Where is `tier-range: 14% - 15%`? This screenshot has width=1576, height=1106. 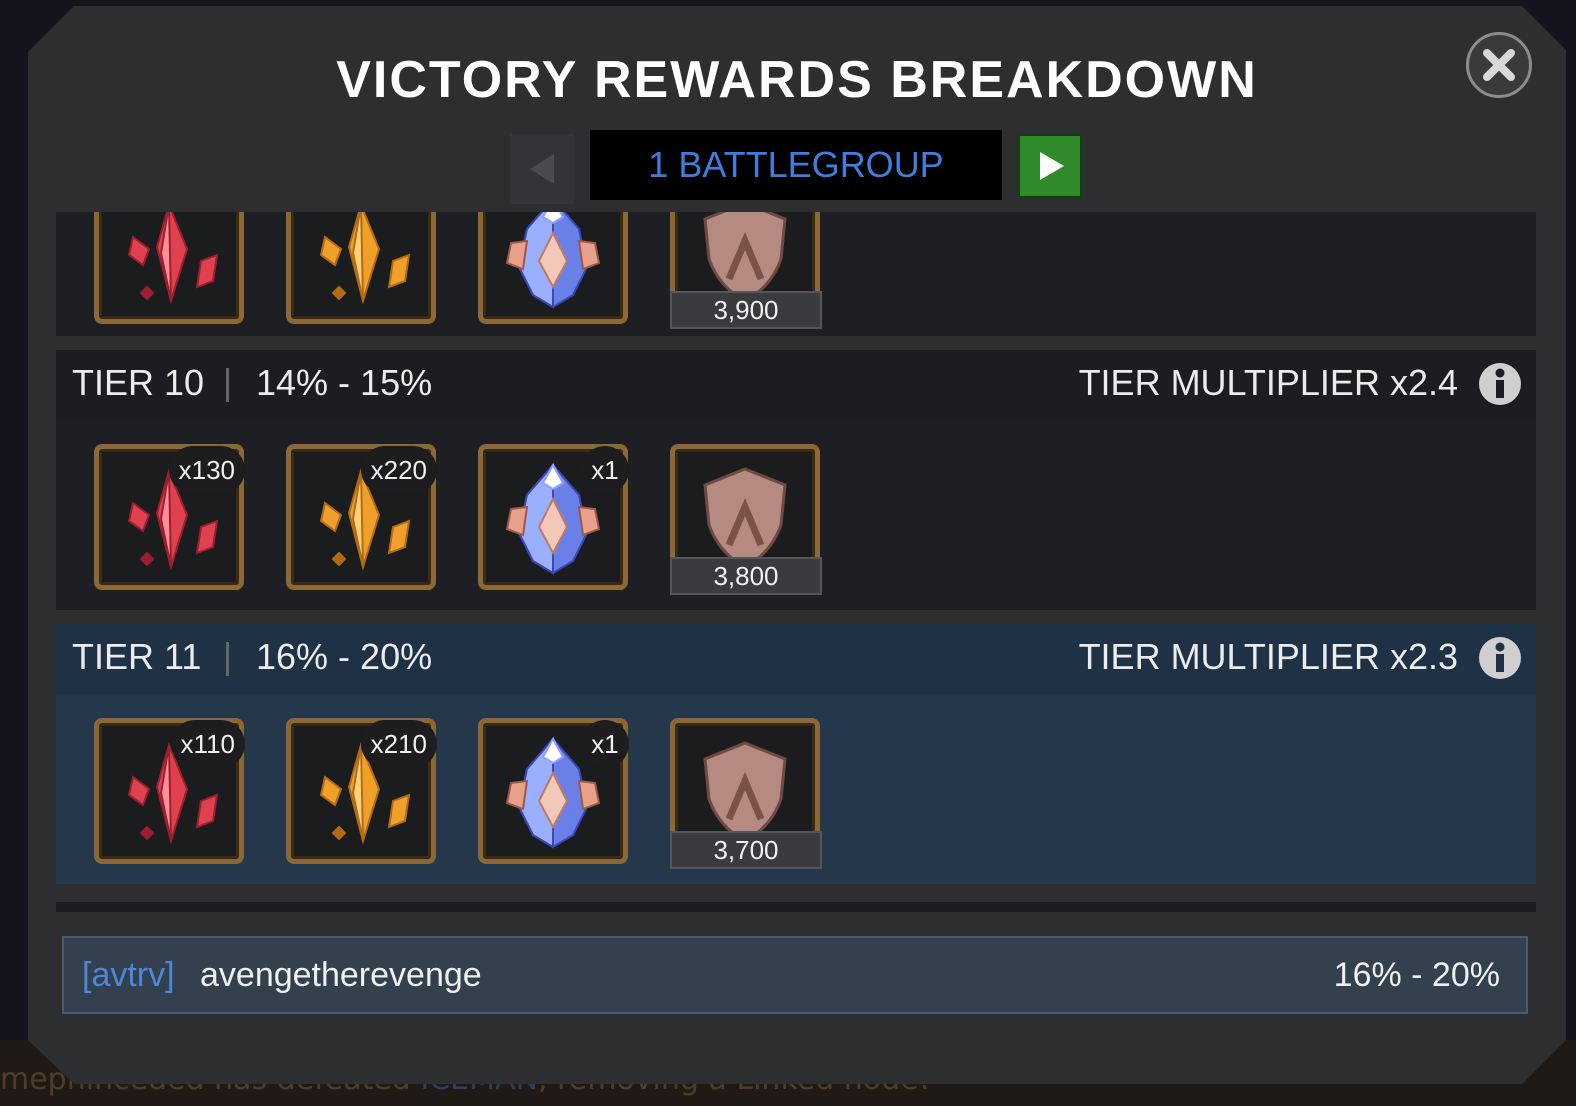
tier-range: 14% - 15% is located at coordinates (344, 382).